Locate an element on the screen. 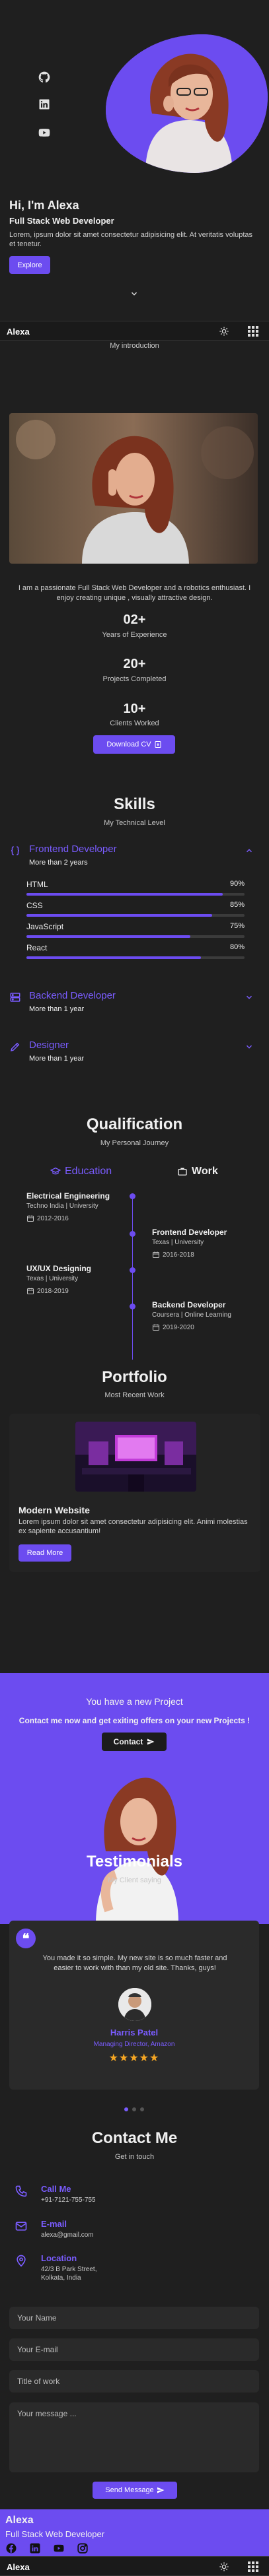  skill-group-title: Frontend Developer is located at coordinates (73, 849).